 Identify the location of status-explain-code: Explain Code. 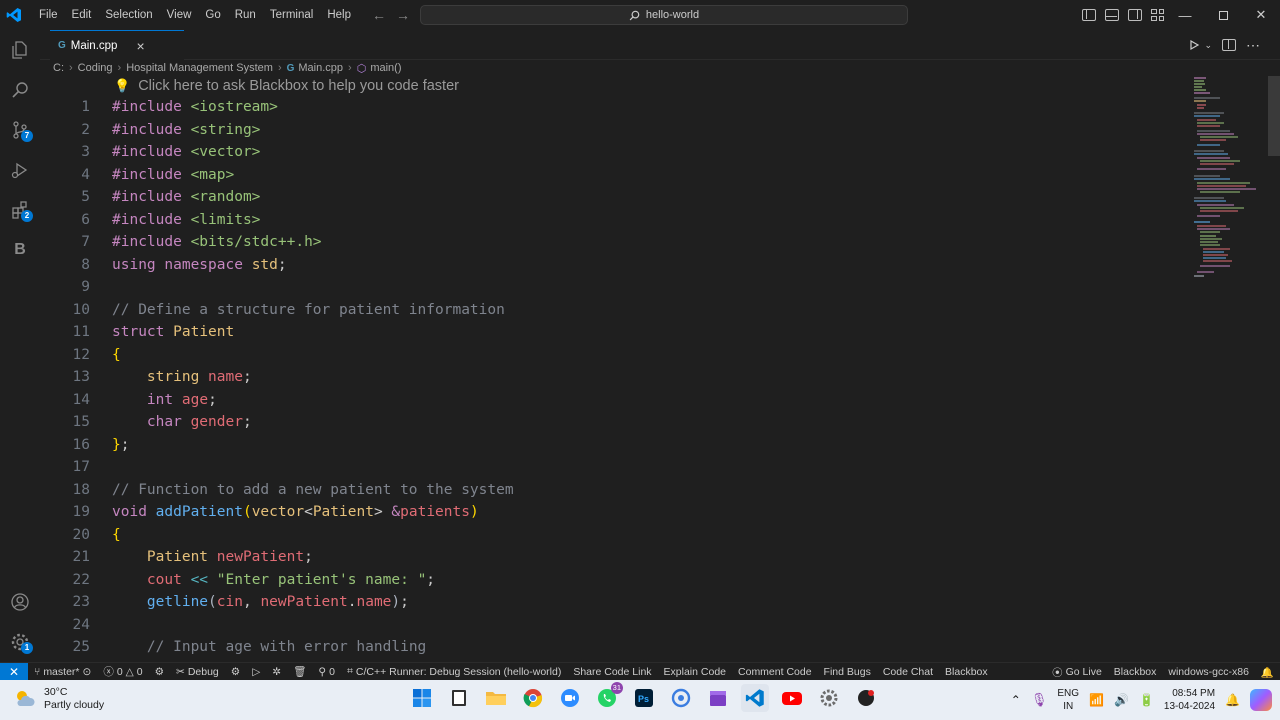
(695, 672).